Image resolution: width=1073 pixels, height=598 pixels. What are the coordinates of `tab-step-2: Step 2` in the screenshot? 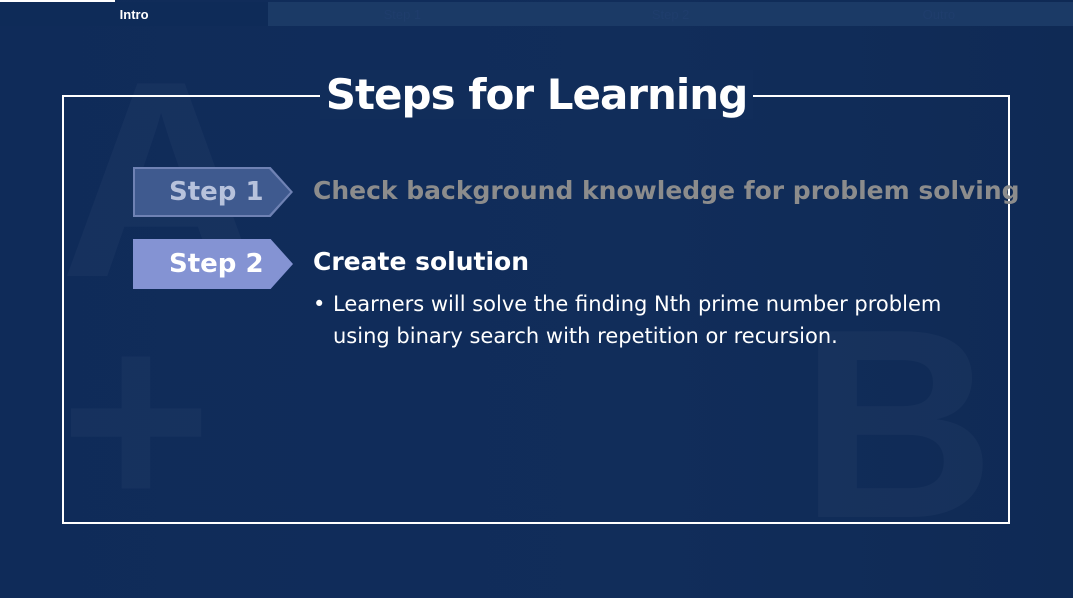 It's located at (670, 14).